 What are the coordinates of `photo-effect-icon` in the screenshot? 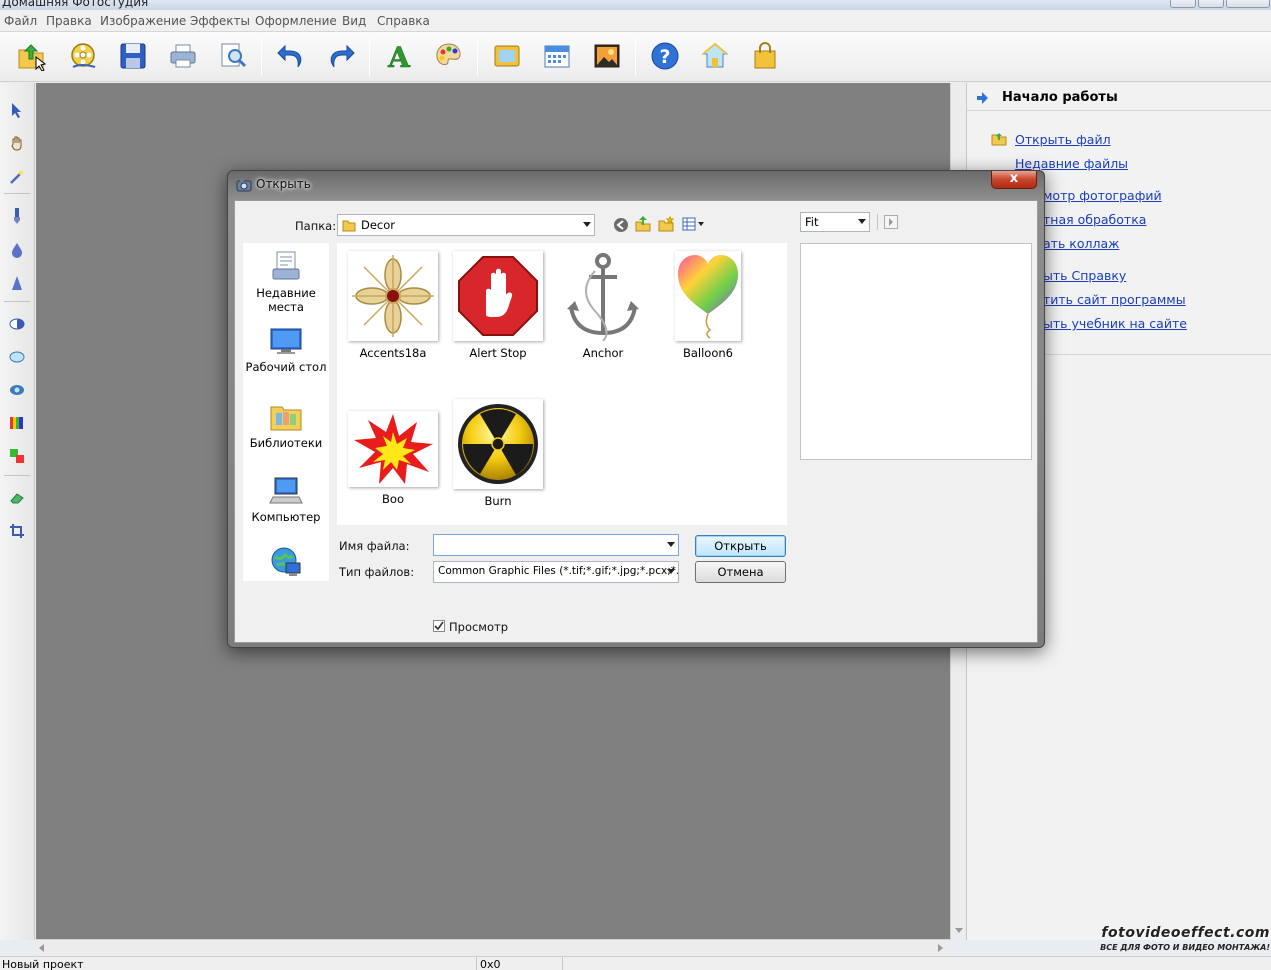 It's located at (607, 56).